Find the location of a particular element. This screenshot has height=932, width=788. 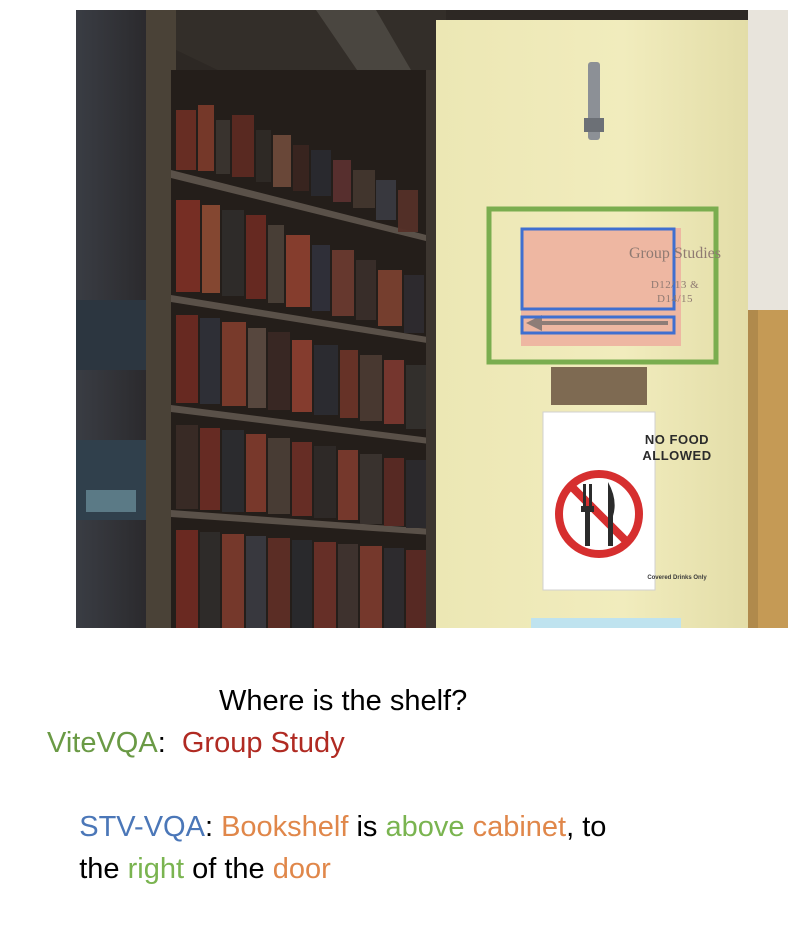

stvvqa-answer-line-2: the right of the door is located at coordinates (189, 869).